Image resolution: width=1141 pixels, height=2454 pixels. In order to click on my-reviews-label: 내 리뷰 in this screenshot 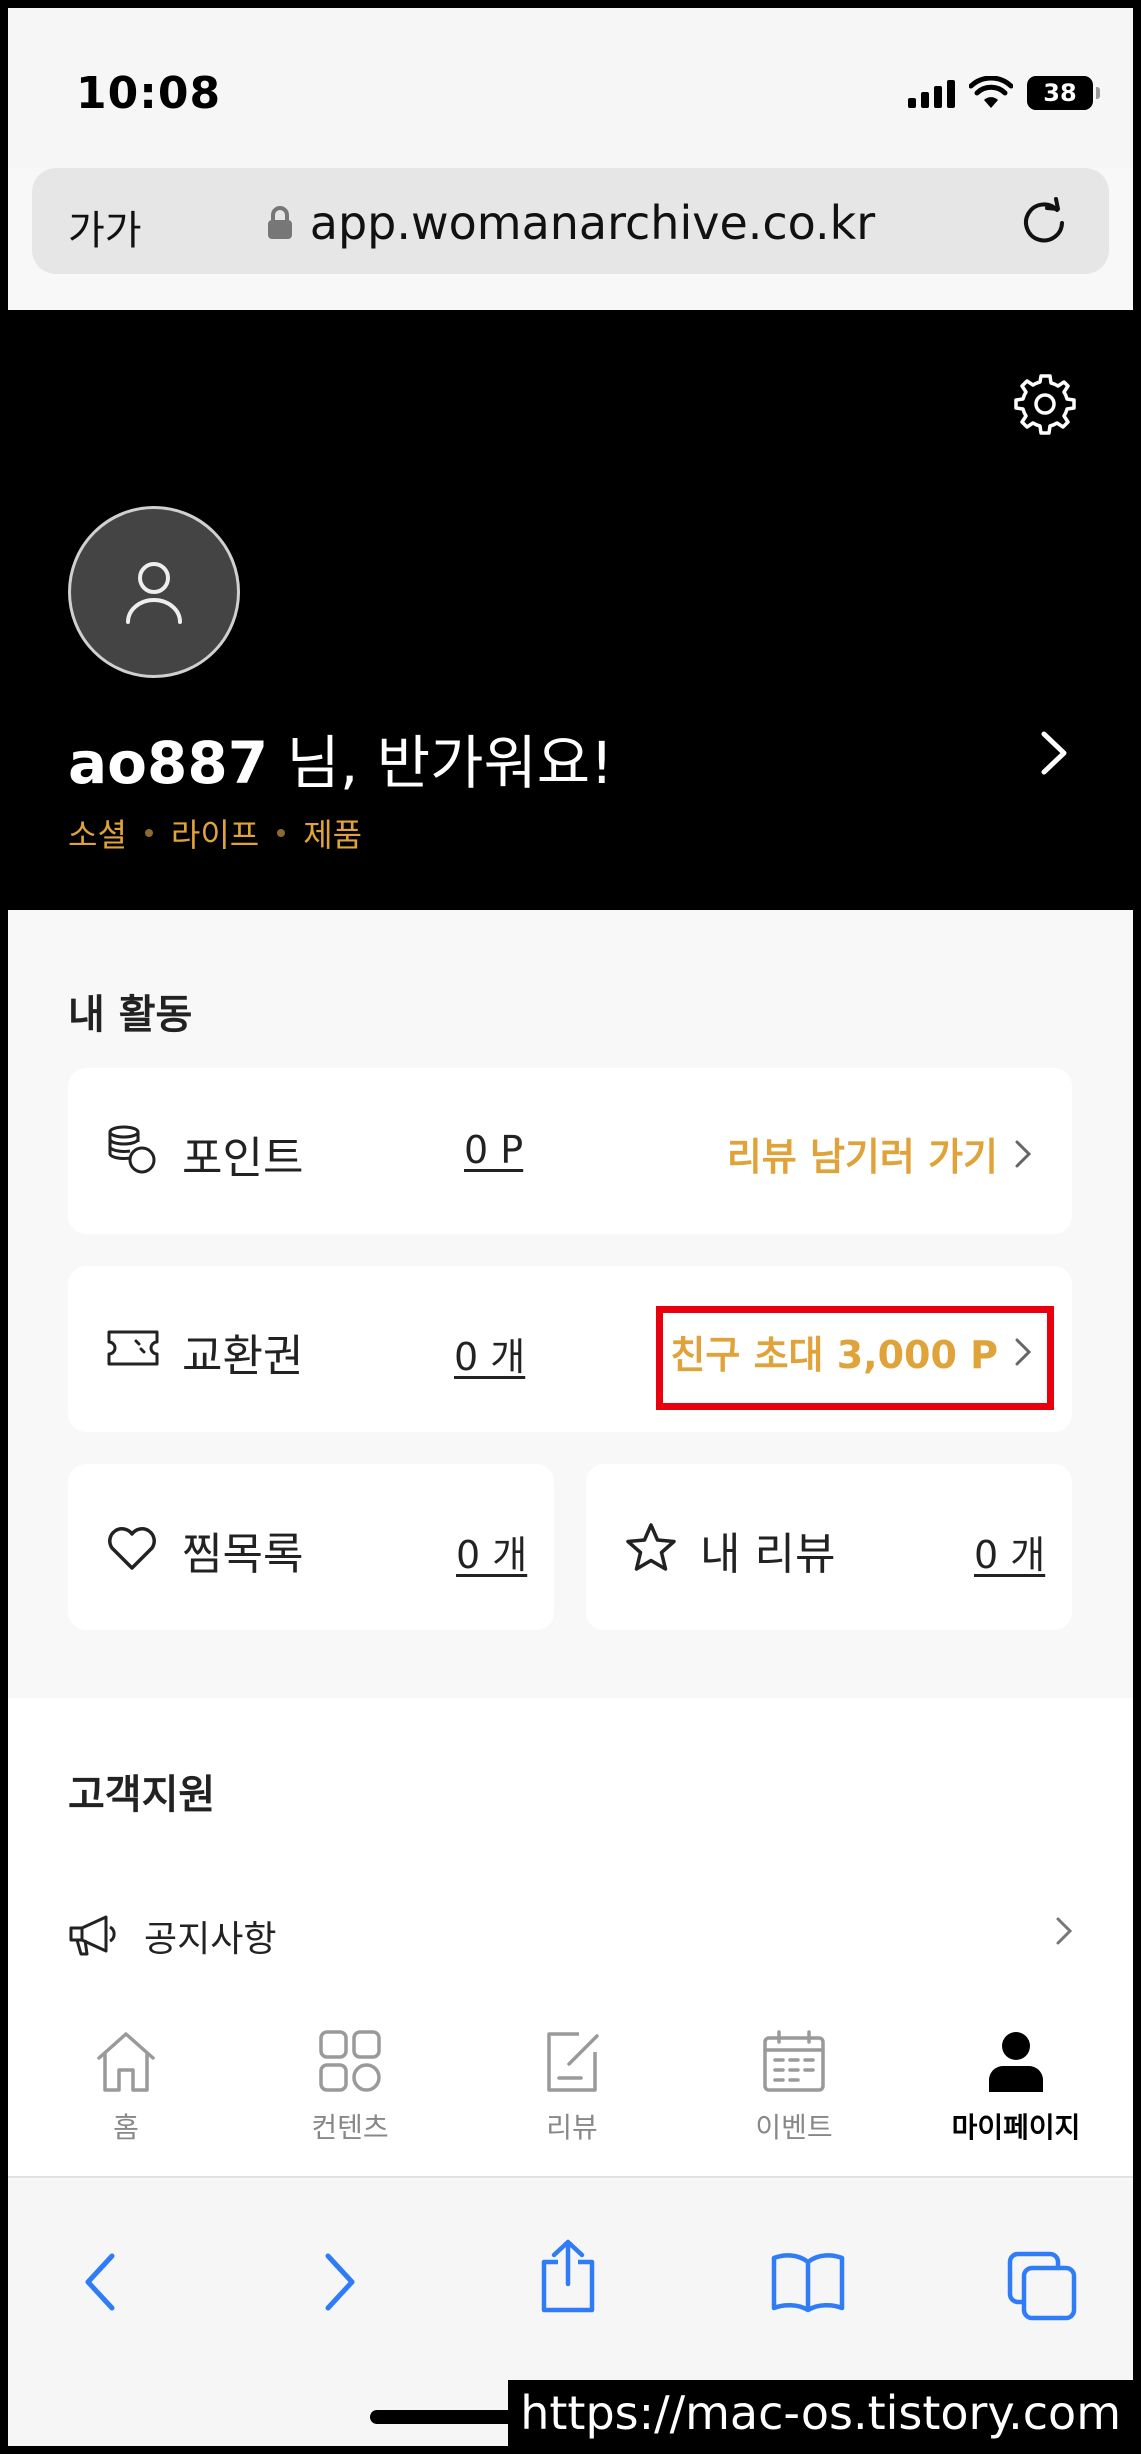, I will do `click(768, 1554)`.